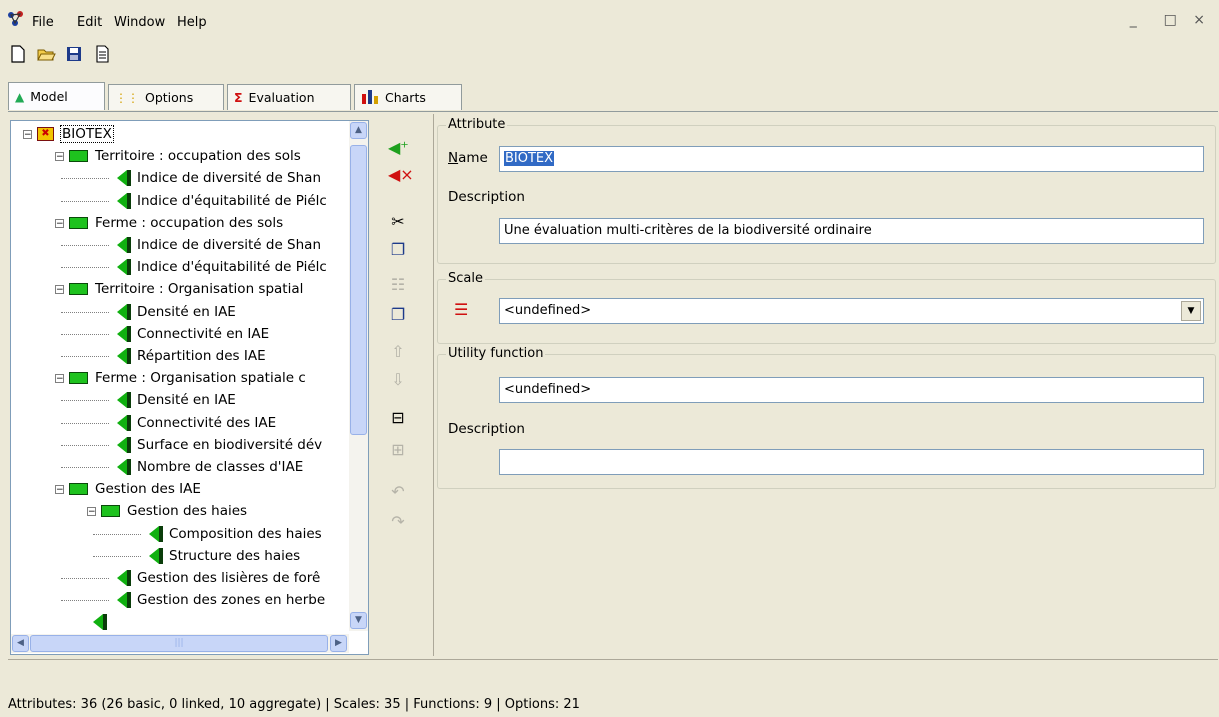 This screenshot has width=1219, height=717. Describe the element at coordinates (851, 390) in the screenshot. I see `utility-function-field: <undefined>` at that location.